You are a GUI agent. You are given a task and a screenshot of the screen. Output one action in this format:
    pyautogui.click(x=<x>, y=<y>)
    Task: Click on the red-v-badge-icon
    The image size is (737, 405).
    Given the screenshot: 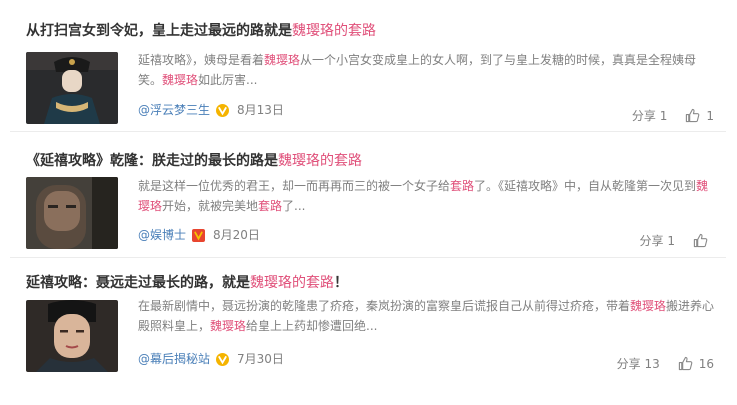 What is the action you would take?
    pyautogui.click(x=199, y=235)
    